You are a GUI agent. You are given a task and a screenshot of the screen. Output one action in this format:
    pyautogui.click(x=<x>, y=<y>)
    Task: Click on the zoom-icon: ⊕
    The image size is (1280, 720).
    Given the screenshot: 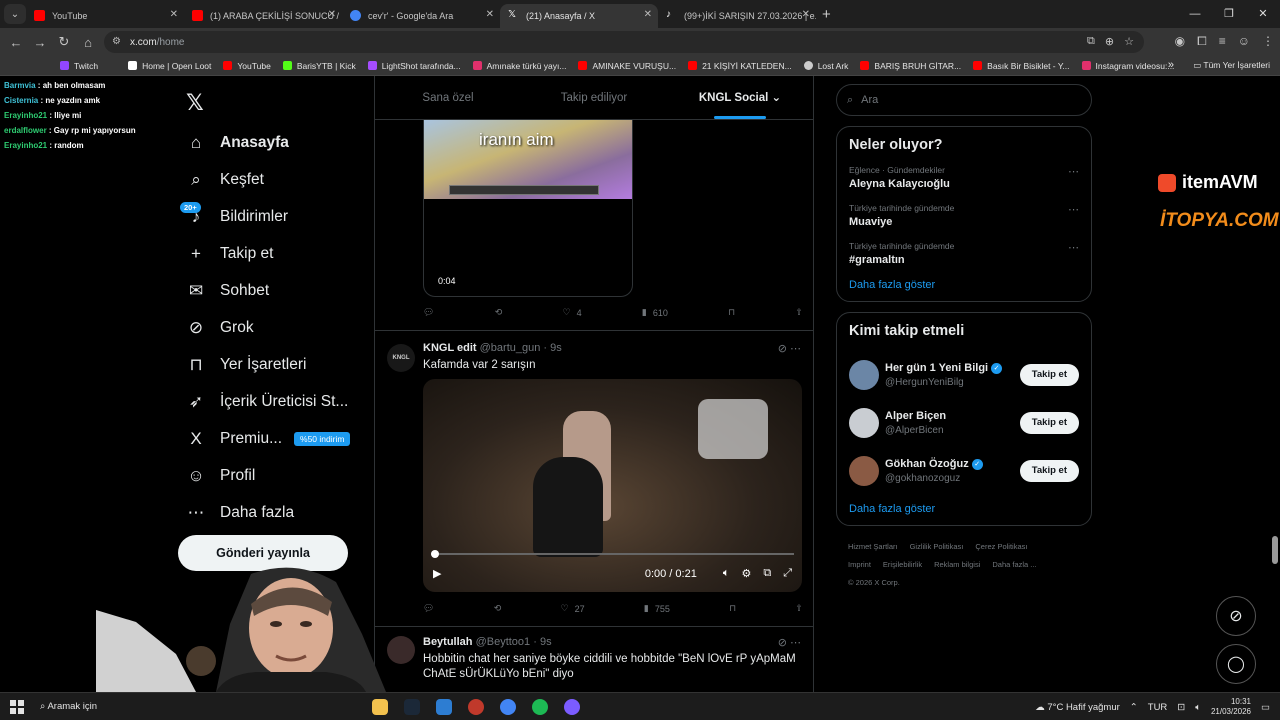 What is the action you would take?
    pyautogui.click(x=1109, y=41)
    